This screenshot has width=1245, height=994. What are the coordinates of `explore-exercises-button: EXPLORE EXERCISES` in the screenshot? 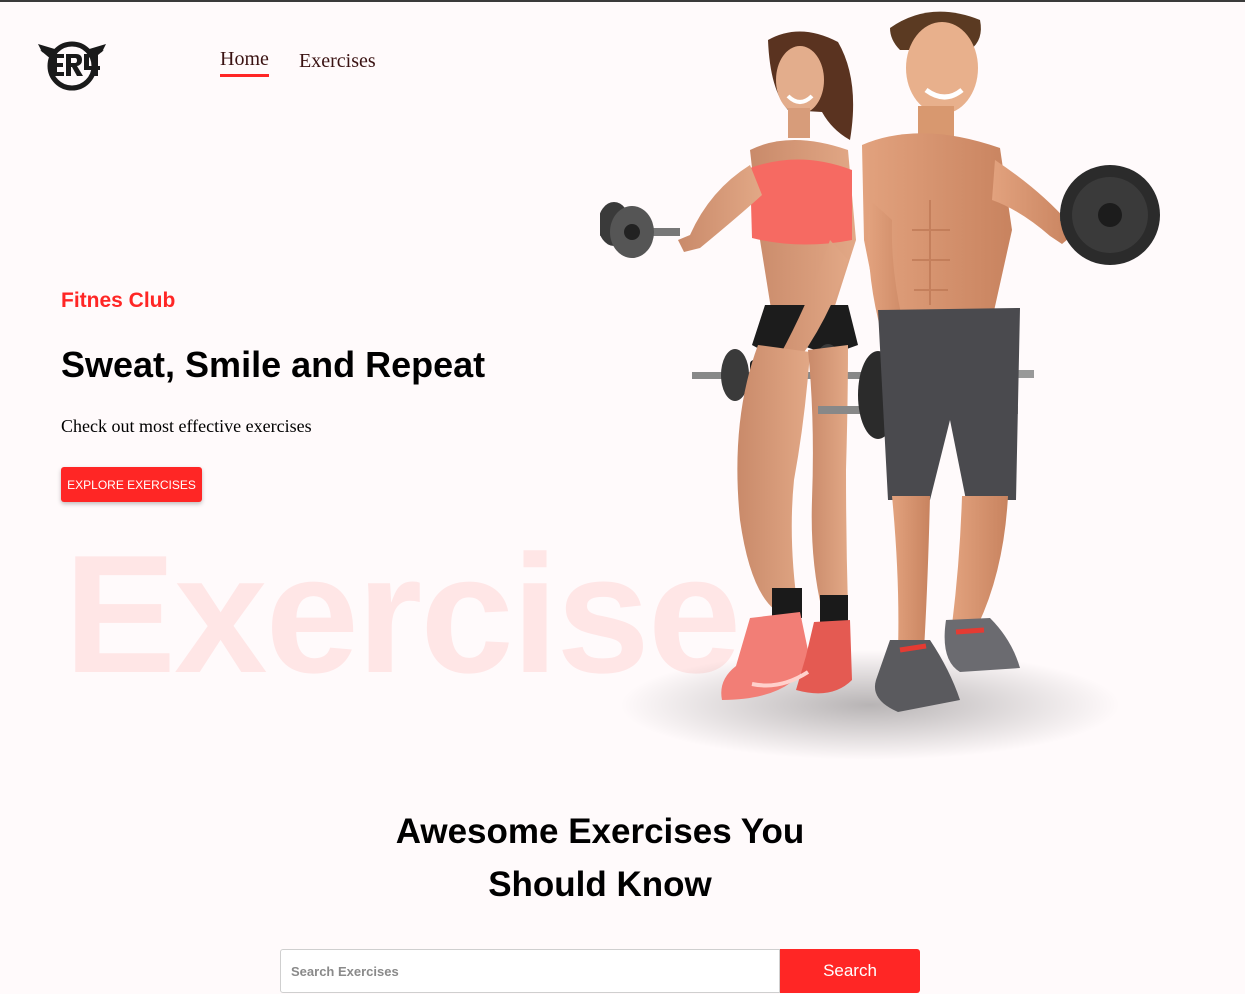 It's located at (131, 484).